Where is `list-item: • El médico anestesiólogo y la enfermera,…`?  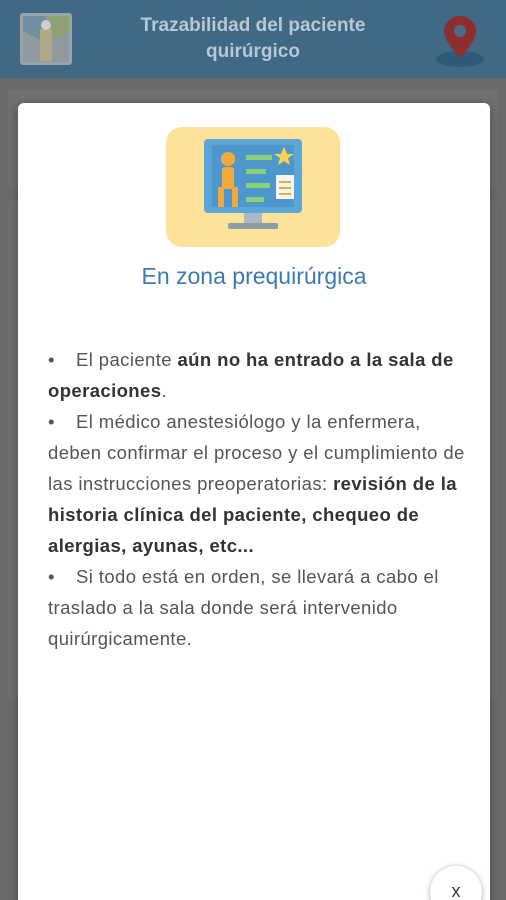
list-item: • El médico anestesiólogo y la enfermera,… is located at coordinates (258, 483).